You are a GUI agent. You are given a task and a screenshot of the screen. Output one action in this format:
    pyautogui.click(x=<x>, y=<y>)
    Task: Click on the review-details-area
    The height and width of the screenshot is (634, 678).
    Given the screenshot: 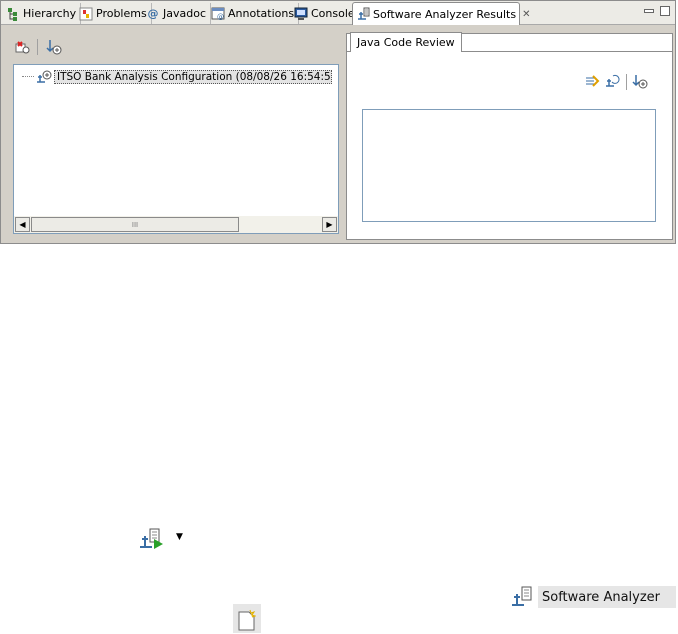 What is the action you would take?
    pyautogui.click(x=509, y=165)
    